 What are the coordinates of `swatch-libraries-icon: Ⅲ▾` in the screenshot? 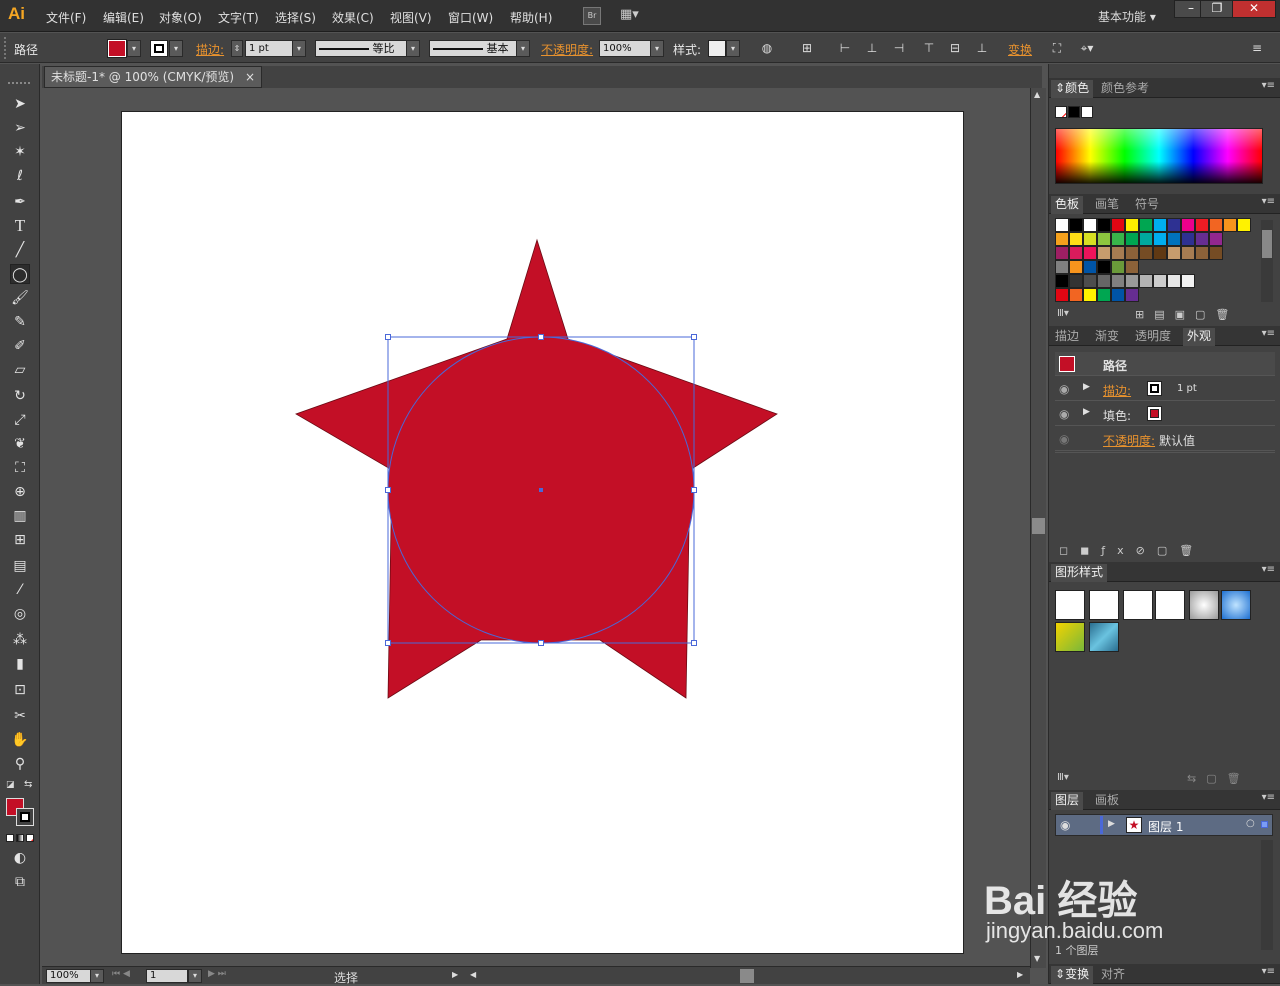 It's located at (1063, 313).